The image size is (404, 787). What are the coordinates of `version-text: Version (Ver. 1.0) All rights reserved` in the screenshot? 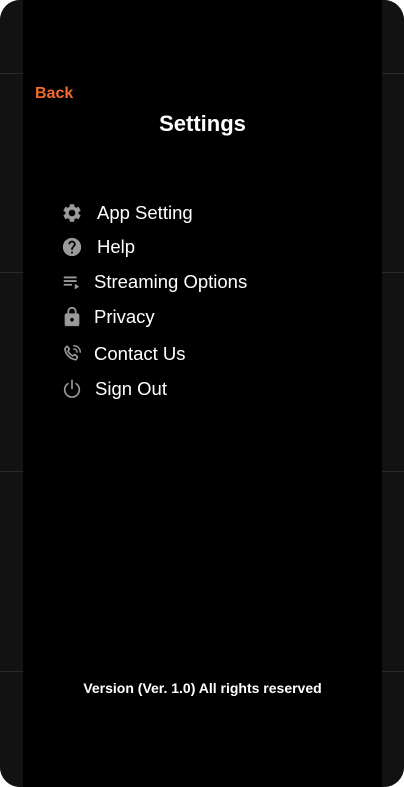 It's located at (202, 688).